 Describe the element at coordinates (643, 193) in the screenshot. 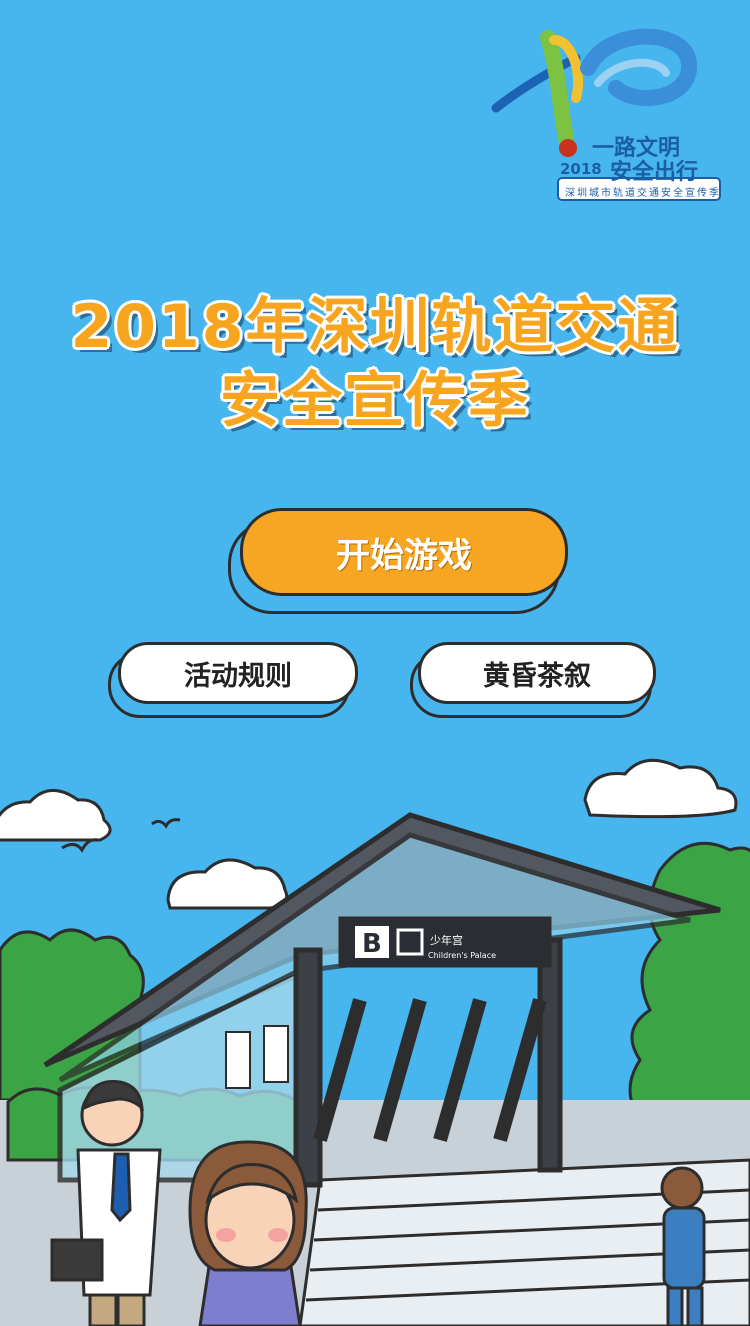

I see `logo-subtitle: 深圳城市轨道交通安全宣传季` at that location.